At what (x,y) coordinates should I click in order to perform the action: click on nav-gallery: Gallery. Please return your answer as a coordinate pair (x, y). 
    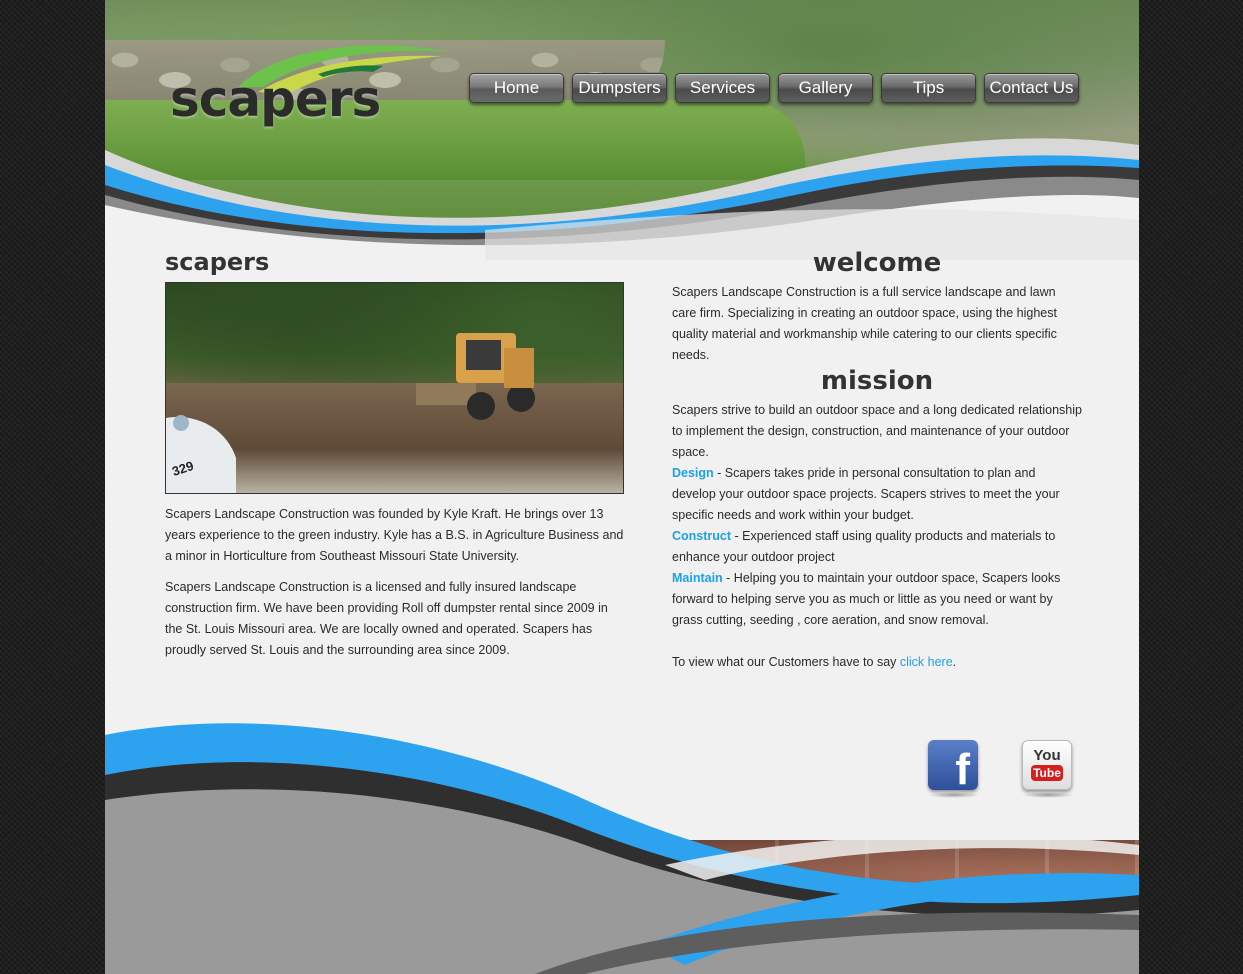
    Looking at the image, I should click on (825, 88).